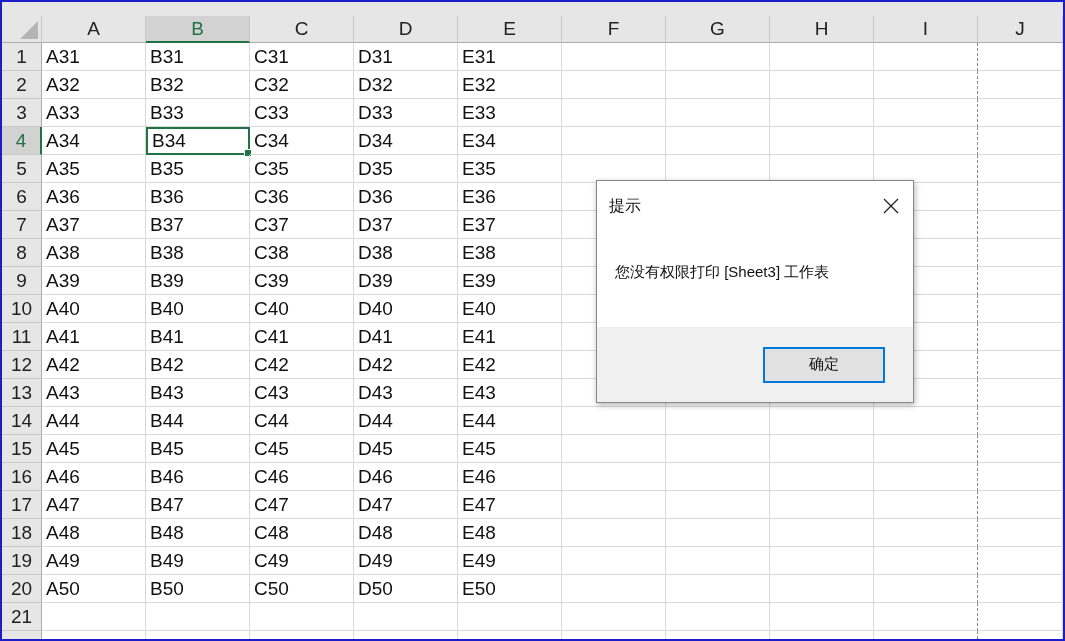  I want to click on table-cell: D33, so click(406, 113).